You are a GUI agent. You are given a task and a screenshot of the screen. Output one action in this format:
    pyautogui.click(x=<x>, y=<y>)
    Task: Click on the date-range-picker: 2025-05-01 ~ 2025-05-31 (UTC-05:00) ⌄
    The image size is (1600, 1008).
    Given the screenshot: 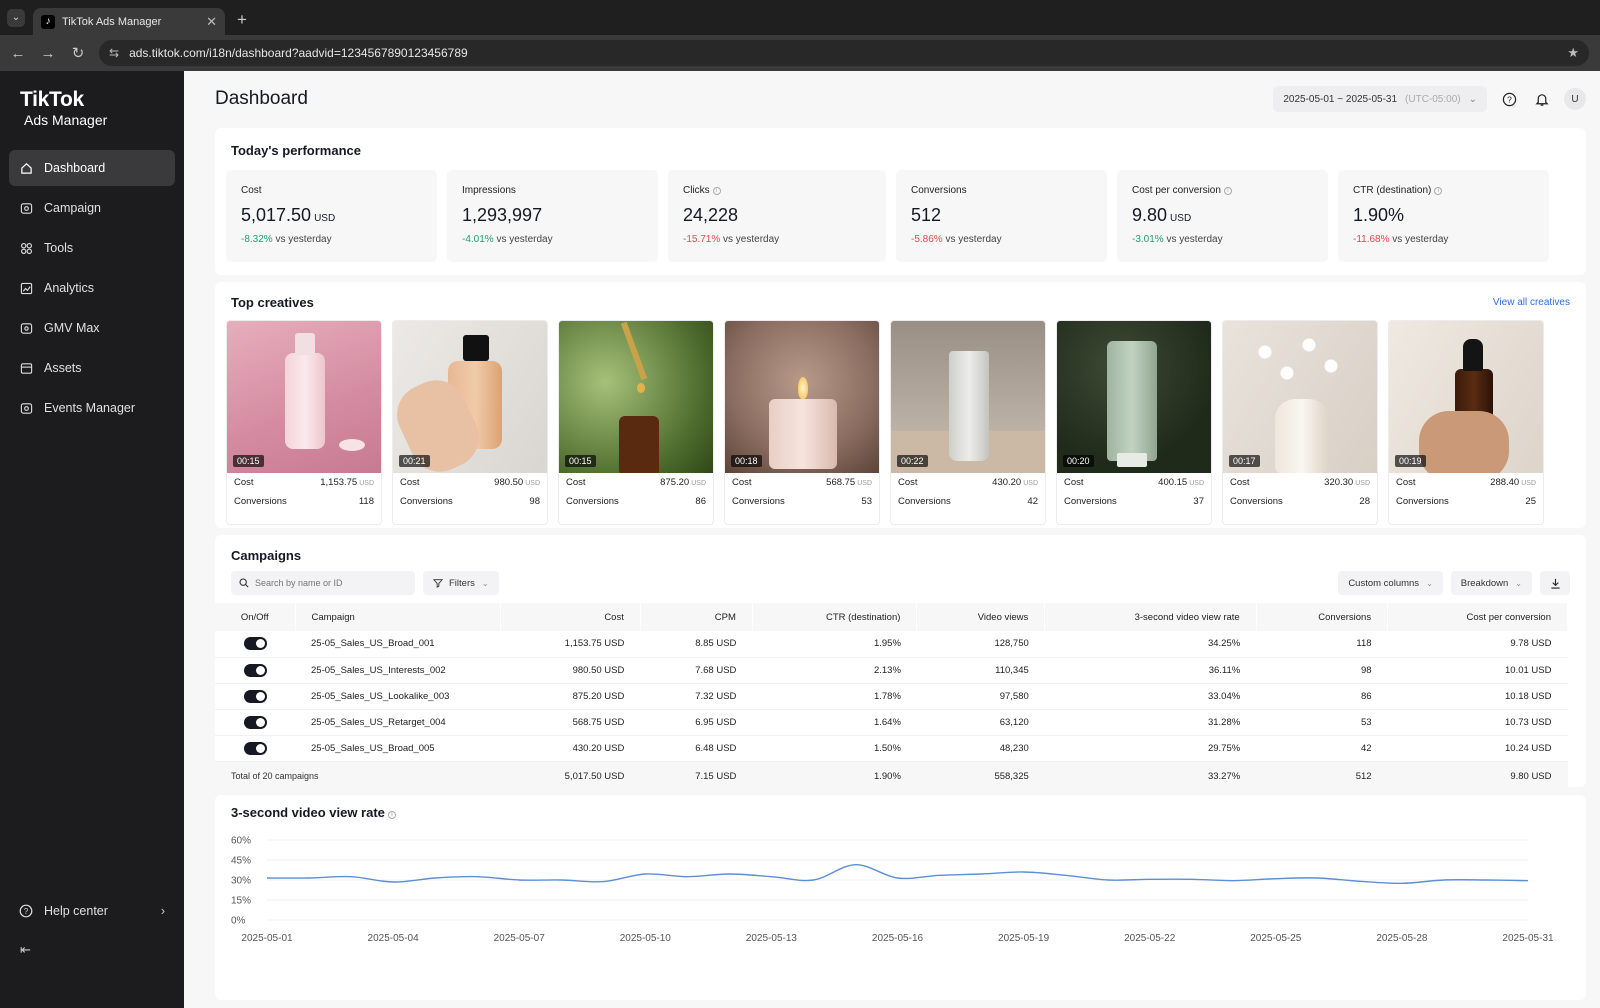 What is the action you would take?
    pyautogui.click(x=1380, y=99)
    